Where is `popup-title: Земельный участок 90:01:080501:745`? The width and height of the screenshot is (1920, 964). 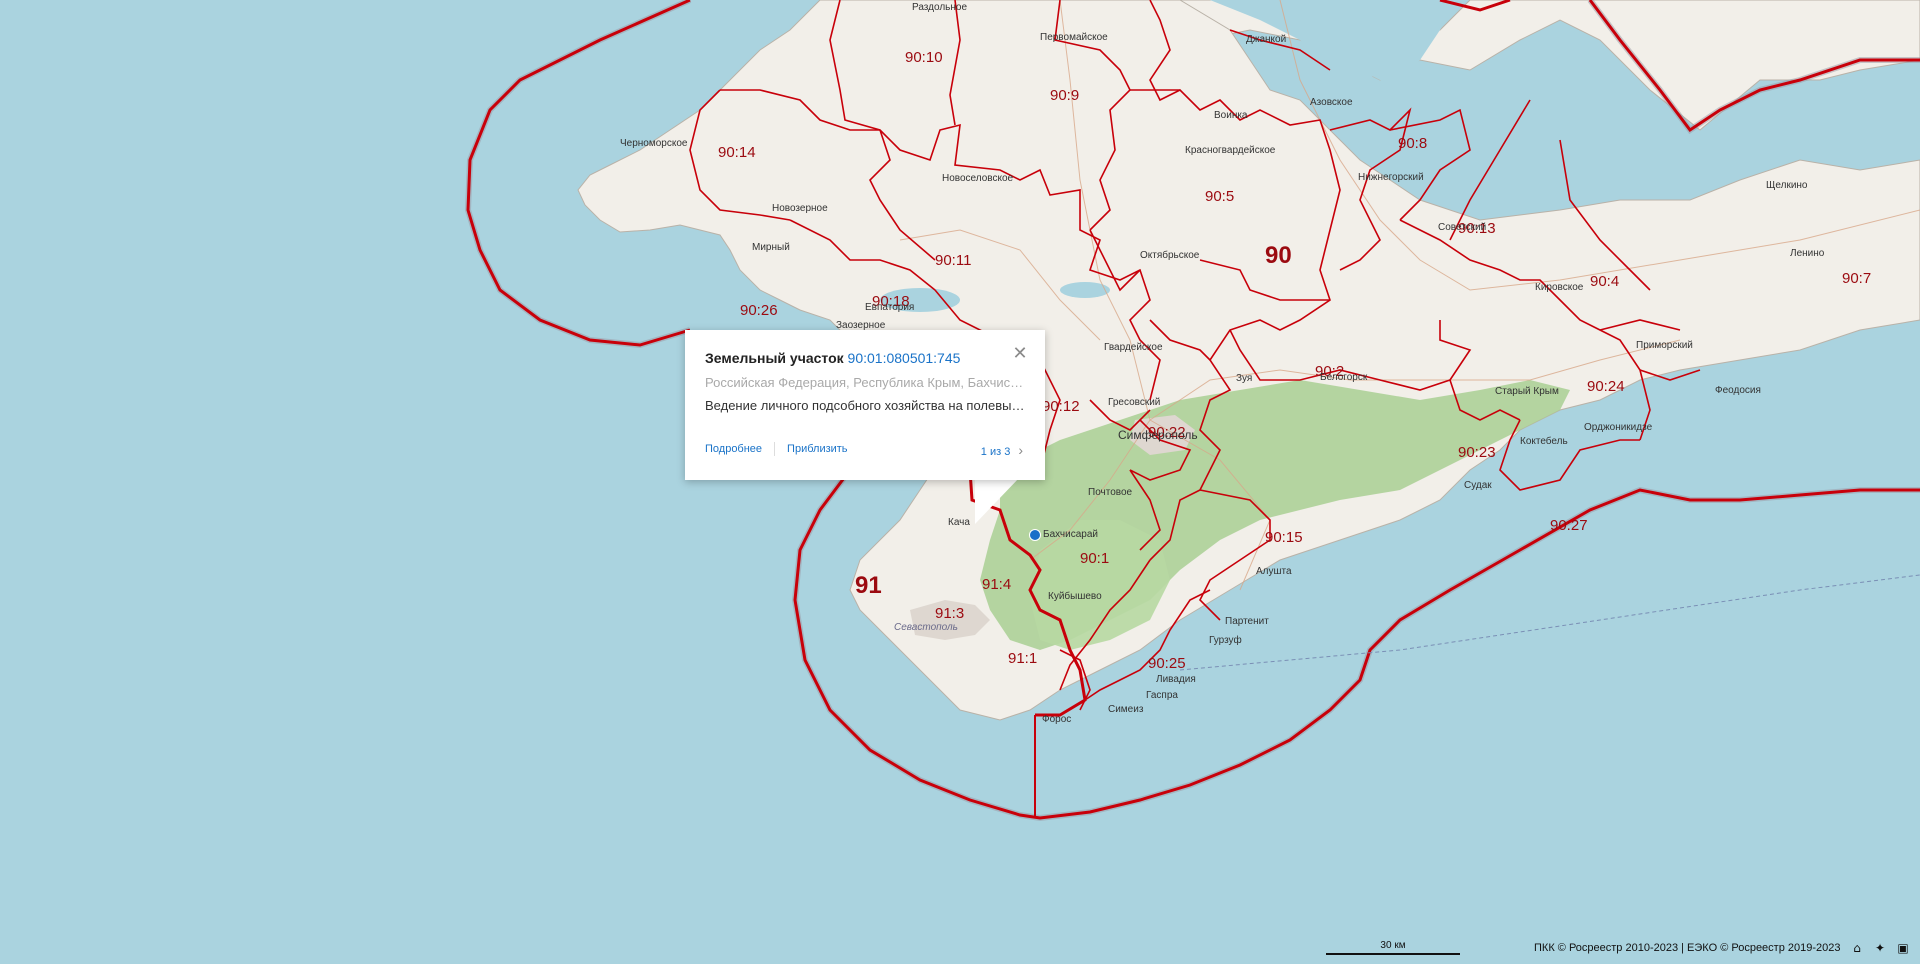
popup-title: Земельный участок 90:01:080501:745 is located at coordinates (832, 358).